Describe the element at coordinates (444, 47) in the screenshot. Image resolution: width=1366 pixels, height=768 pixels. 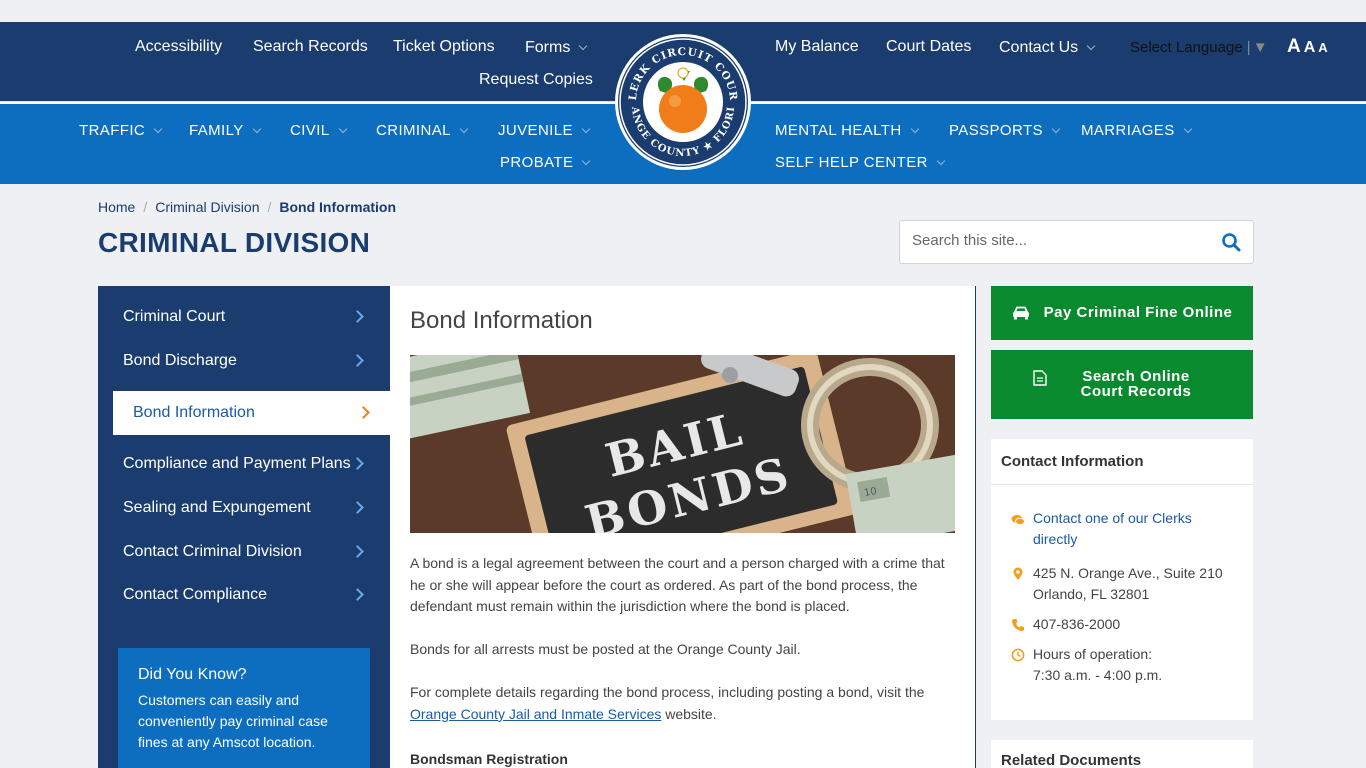
I see `nav-ticket-options: Ticket Options` at that location.